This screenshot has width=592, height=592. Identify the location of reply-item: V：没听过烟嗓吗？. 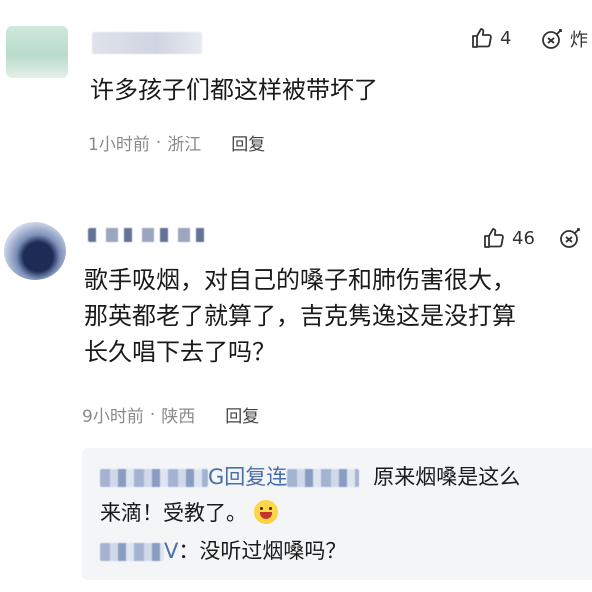
(223, 551).